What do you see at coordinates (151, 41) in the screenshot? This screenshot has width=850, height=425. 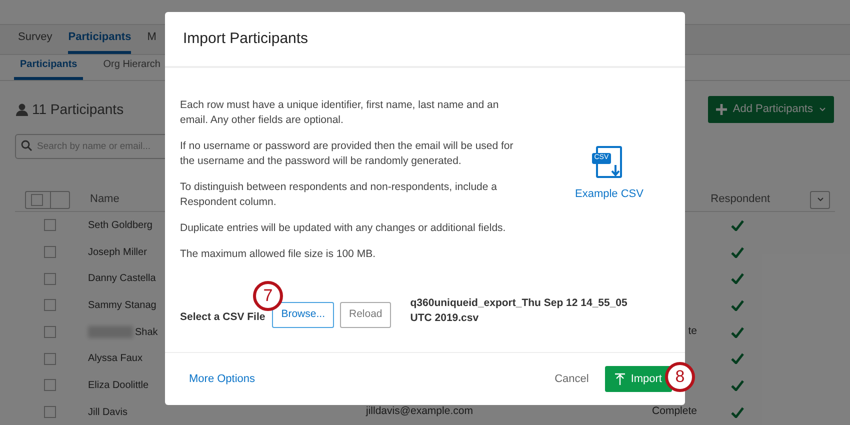 I see `nav-tab: M` at bounding box center [151, 41].